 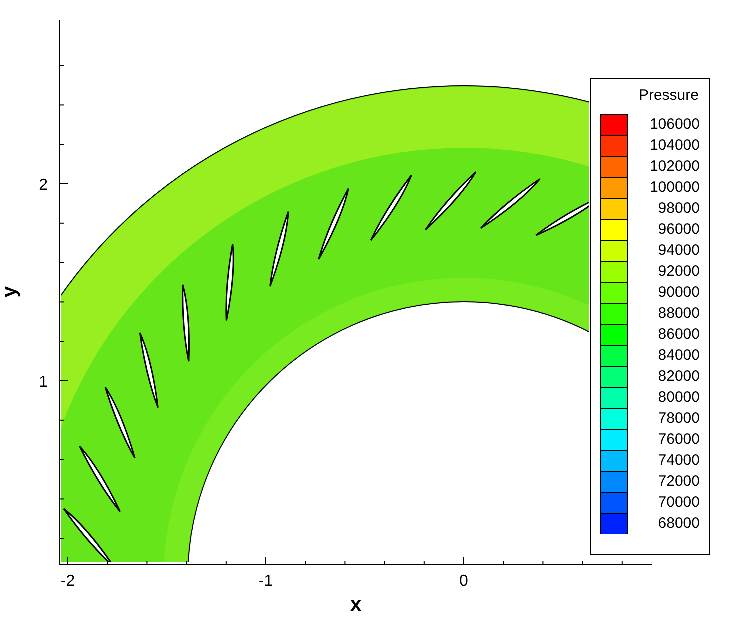 I want to click on x-tick-label: -1, so click(x=266, y=581).